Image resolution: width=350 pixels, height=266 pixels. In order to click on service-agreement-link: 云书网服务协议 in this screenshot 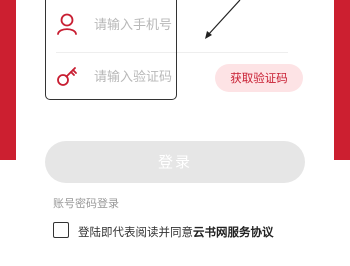, I will do `click(233, 232)`.